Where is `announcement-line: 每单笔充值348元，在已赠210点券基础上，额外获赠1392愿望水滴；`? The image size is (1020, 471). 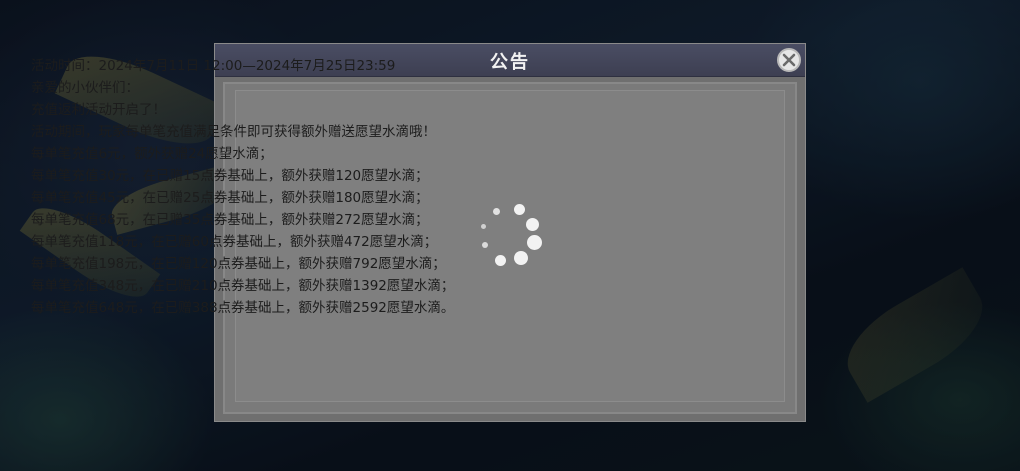 announcement-line: 每单笔充值348元，在已赠210点券基础上，额外获赠1392愿望水滴； is located at coordinates (243, 286).